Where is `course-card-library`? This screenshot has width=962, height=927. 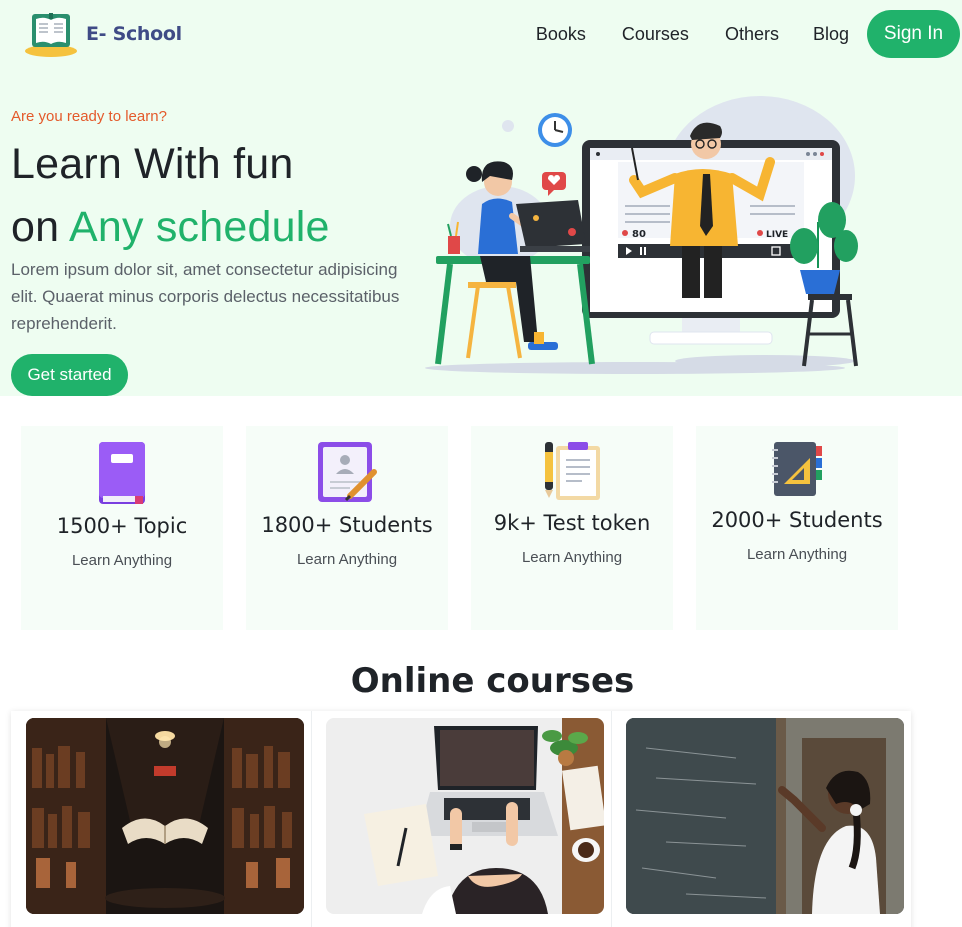
course-card-library is located at coordinates (165, 816).